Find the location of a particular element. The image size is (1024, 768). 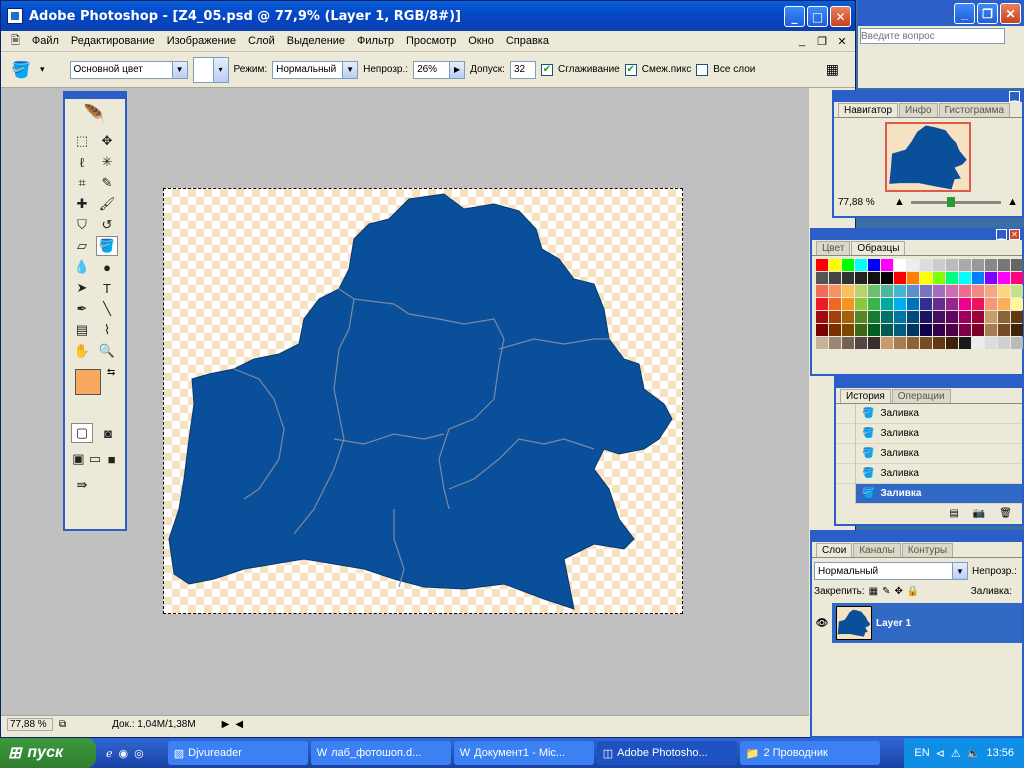

doc-minimize-button: _ is located at coordinates (802, 42).